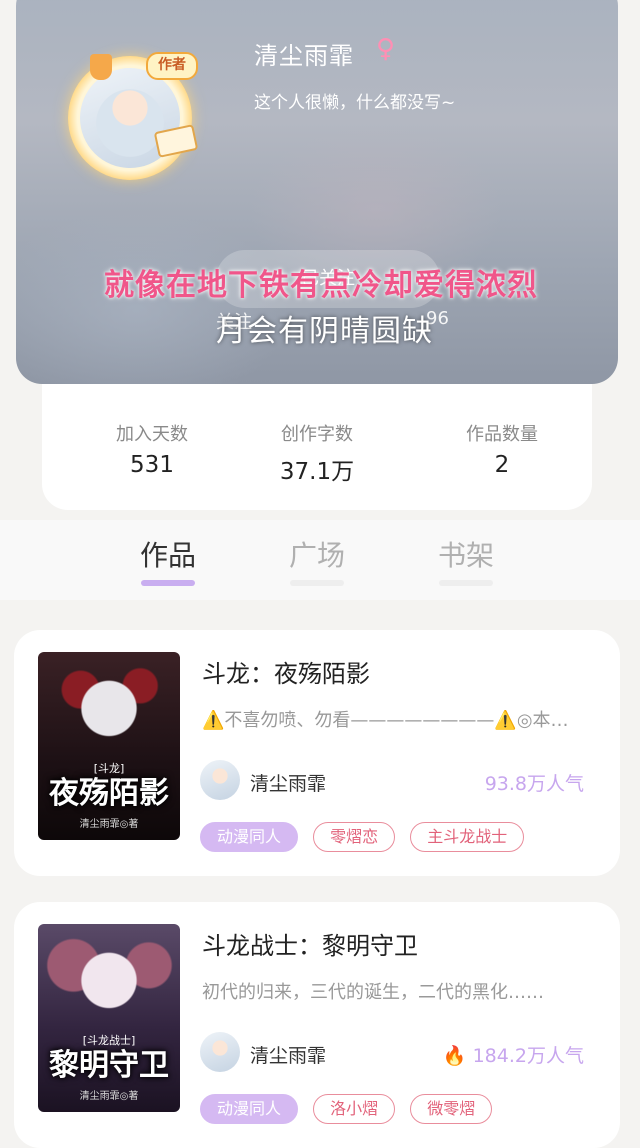 Image resolution: width=640 pixels, height=1148 pixels. I want to click on popularity-value: 93.8万人气, so click(534, 784).